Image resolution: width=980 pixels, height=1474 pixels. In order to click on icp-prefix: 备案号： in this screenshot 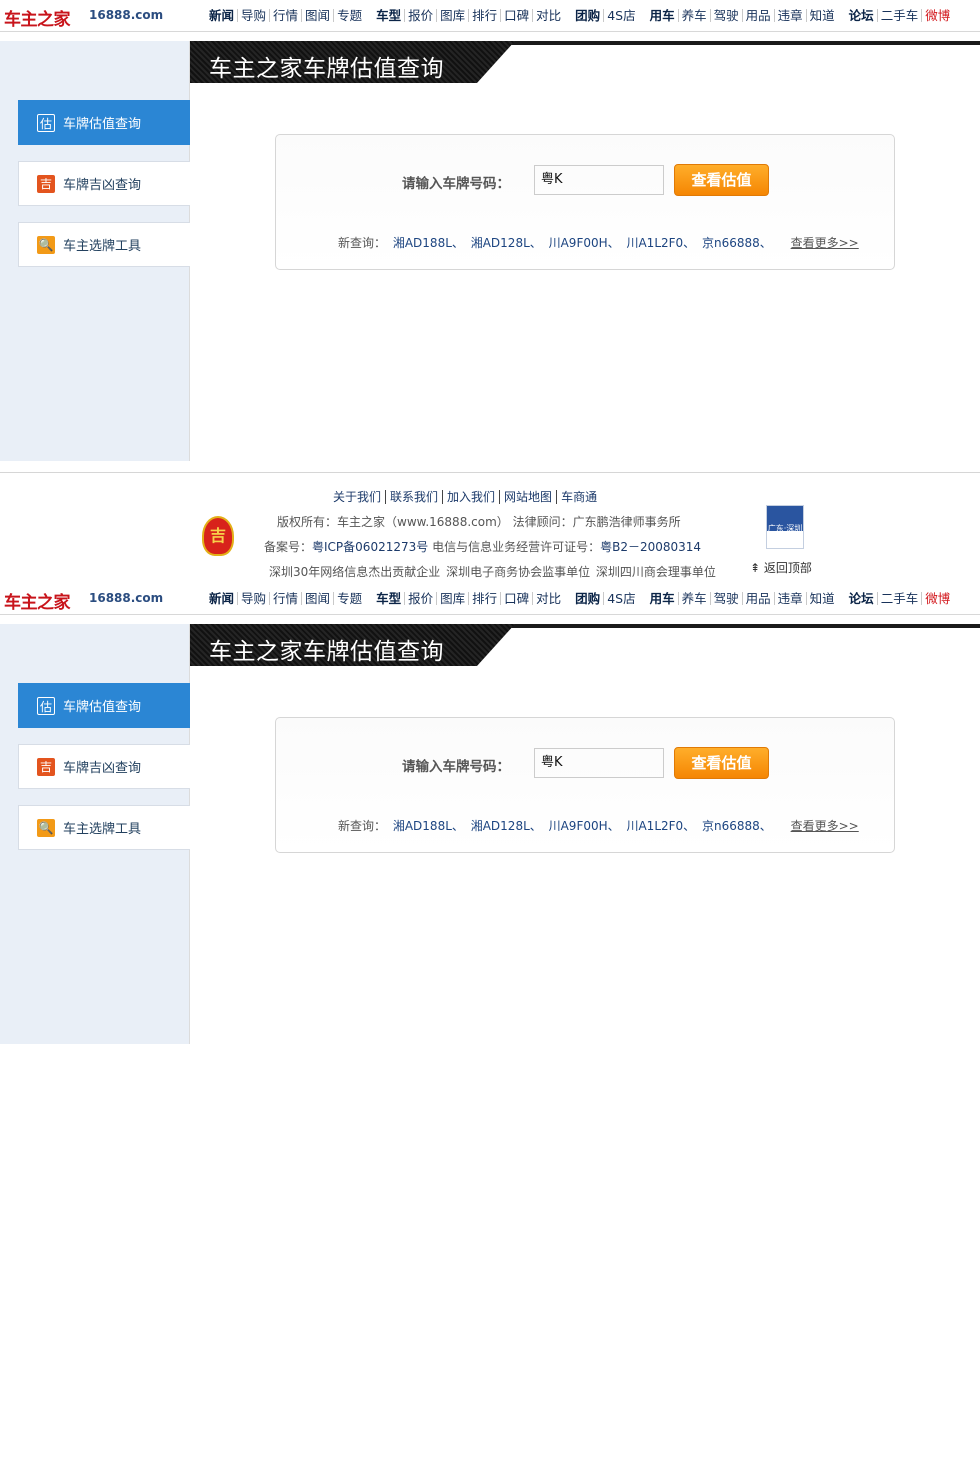, I will do `click(288, 547)`.